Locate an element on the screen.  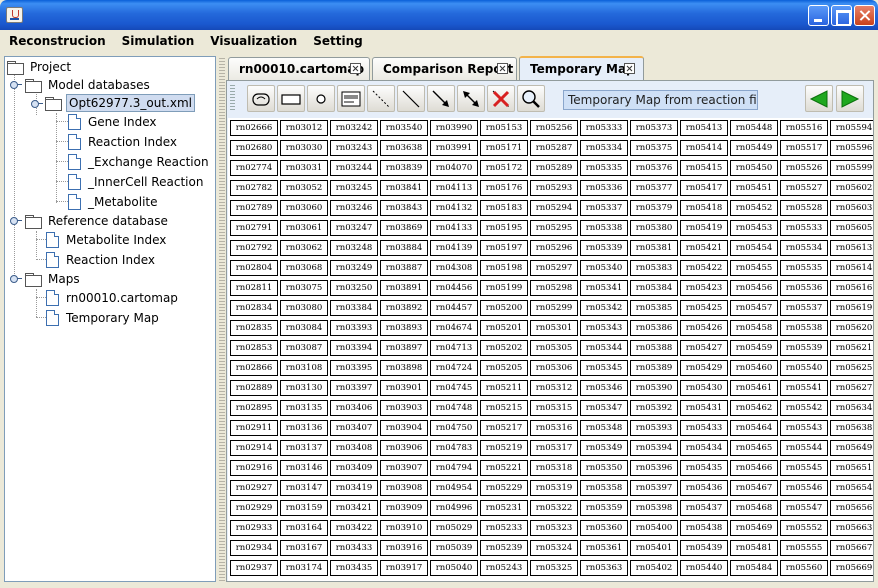
reaction-node: rn02774 is located at coordinates (254, 168).